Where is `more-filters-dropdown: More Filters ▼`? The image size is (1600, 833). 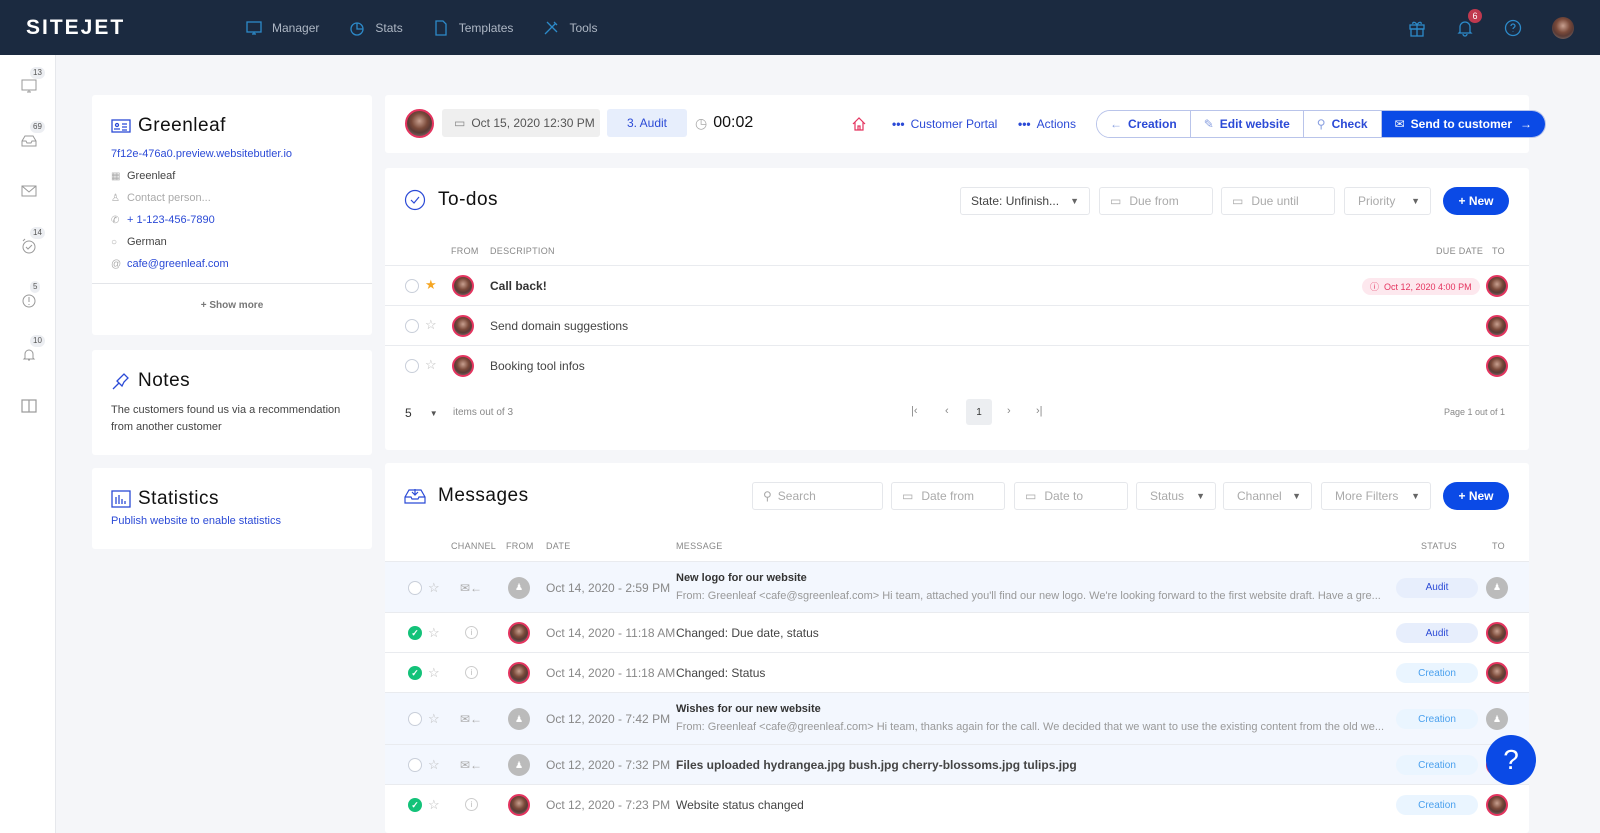 more-filters-dropdown: More Filters ▼ is located at coordinates (1376, 496).